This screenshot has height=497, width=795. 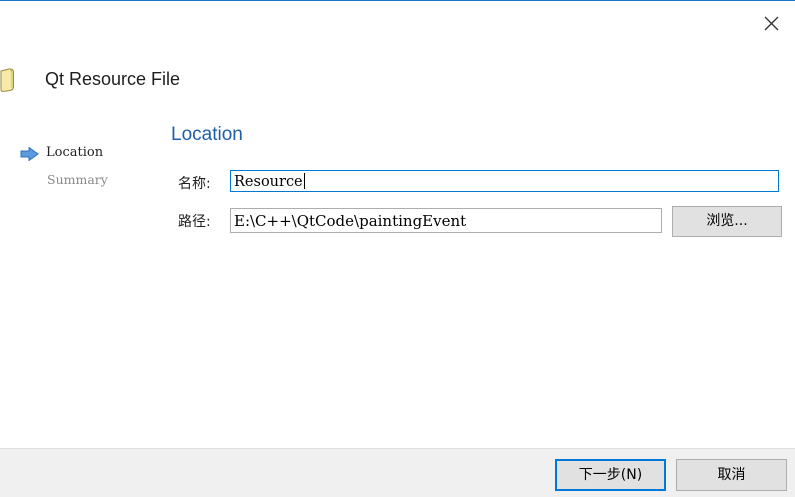 I want to click on path-value: E:\C++\QtCode\paintingEvent, so click(x=350, y=221).